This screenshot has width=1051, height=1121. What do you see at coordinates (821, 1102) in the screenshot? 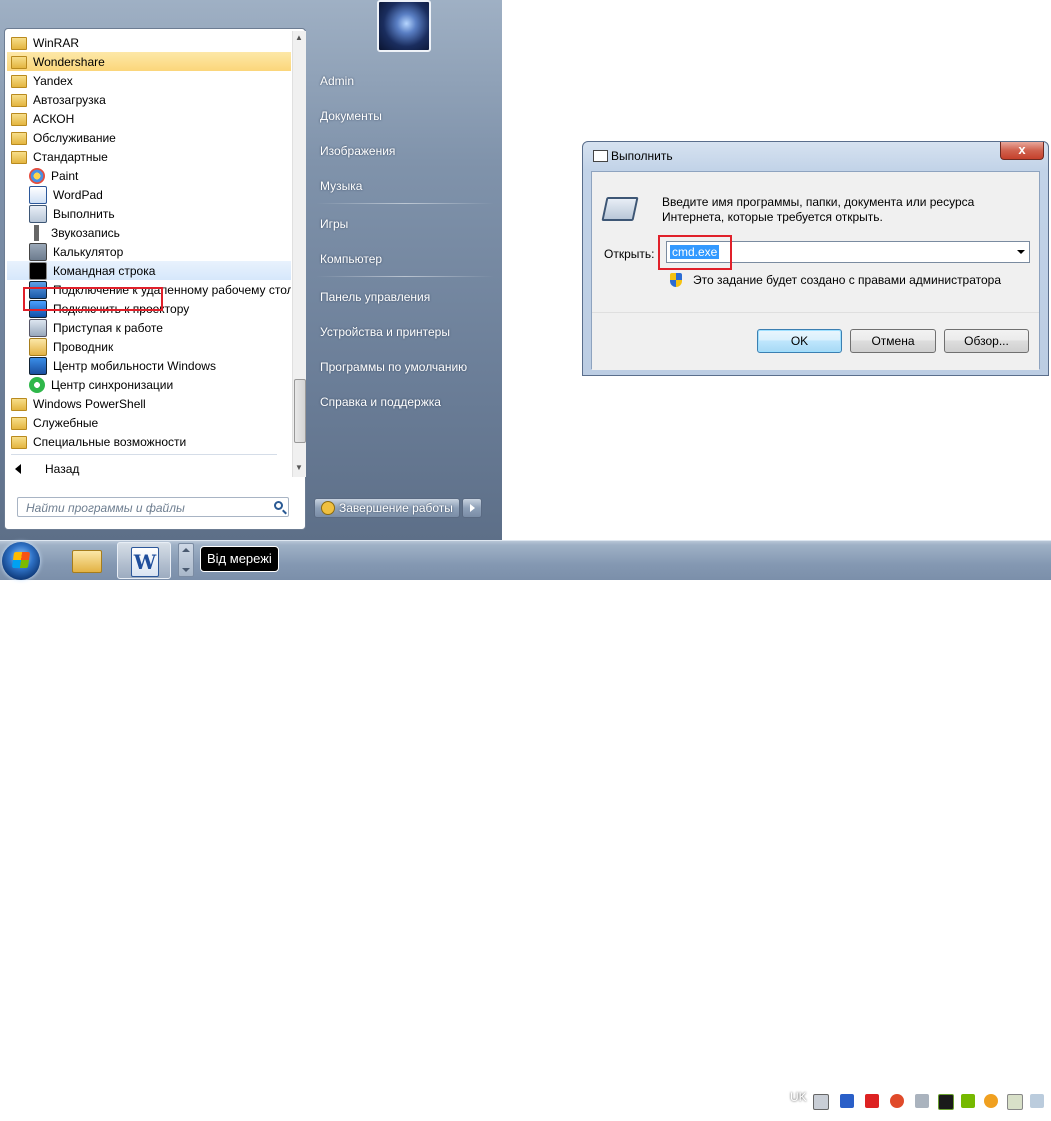
I see `keyboard-icon` at bounding box center [821, 1102].